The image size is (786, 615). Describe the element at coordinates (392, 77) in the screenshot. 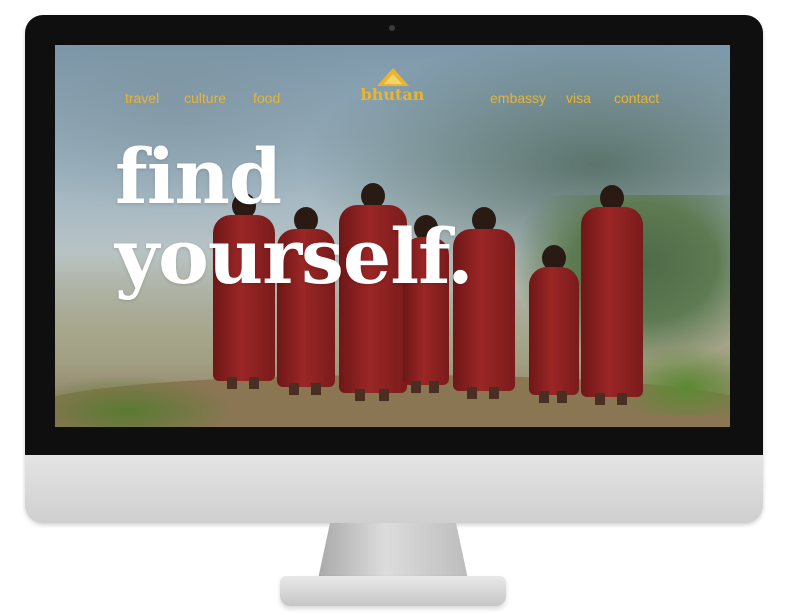

I see `triangle-logo-icon` at that location.